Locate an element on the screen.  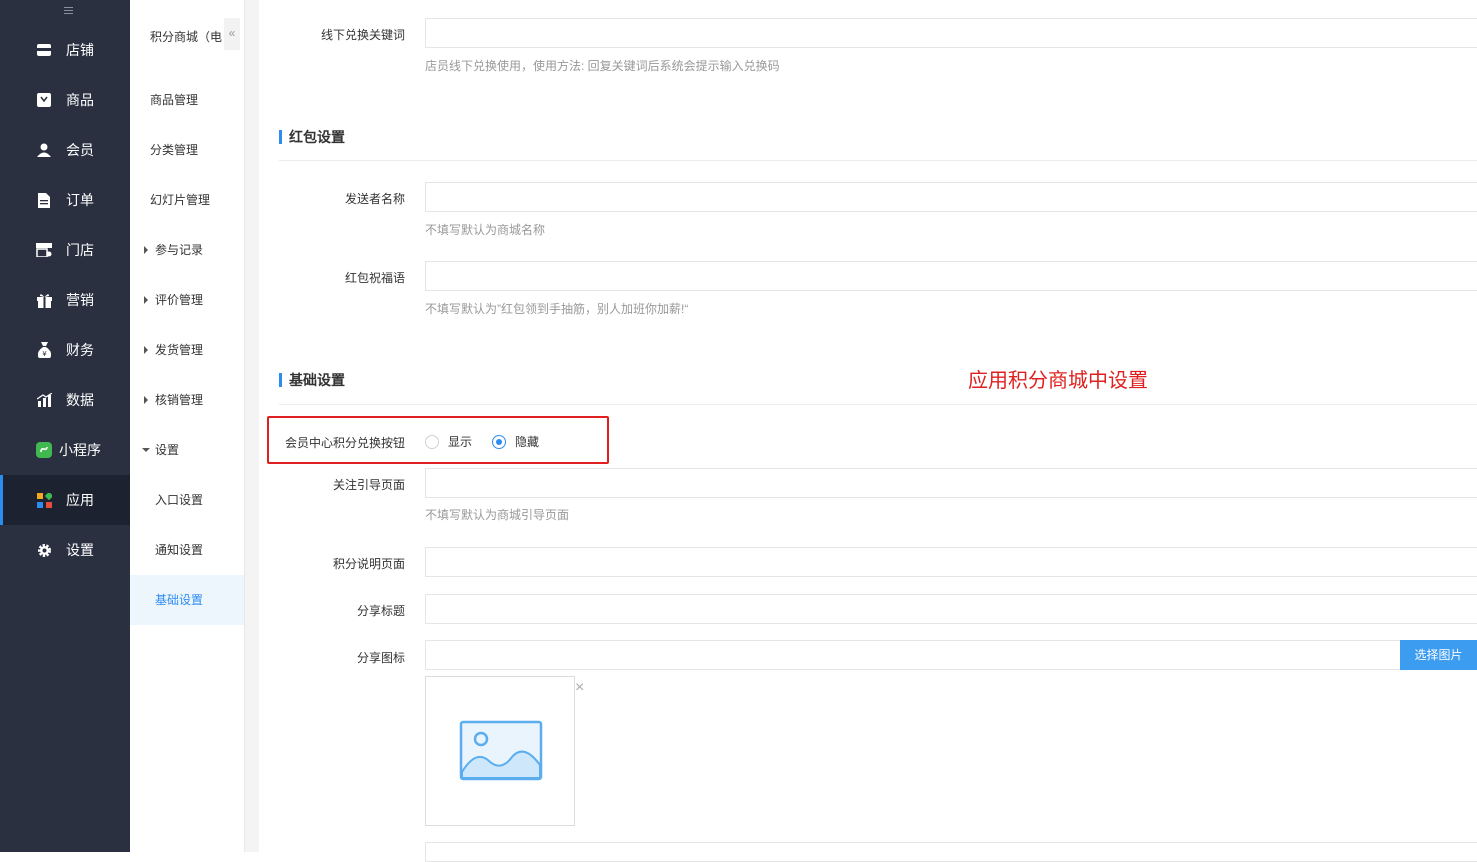
nav-label: 小程序 is located at coordinates (80, 450).